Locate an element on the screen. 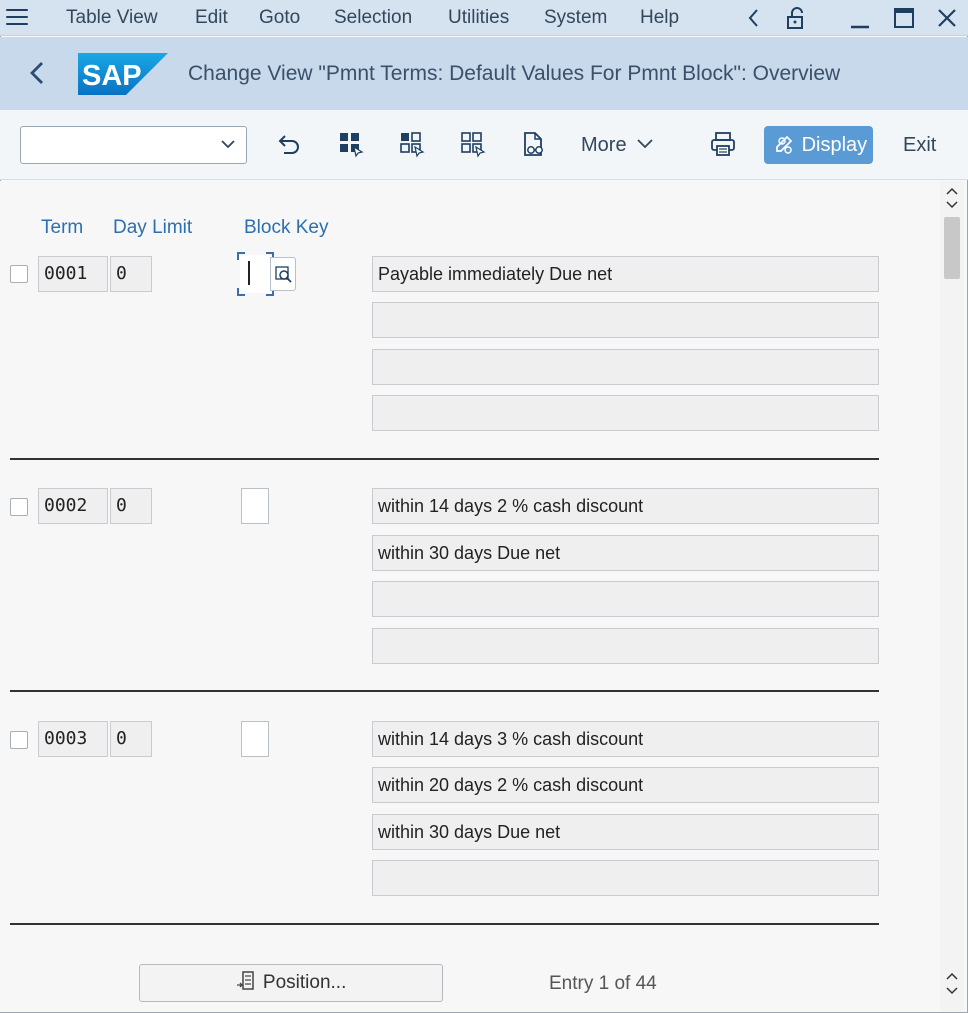 The height and width of the screenshot is (1013, 968). payment-term-text-2: within 30 days Due net is located at coordinates (625, 553).